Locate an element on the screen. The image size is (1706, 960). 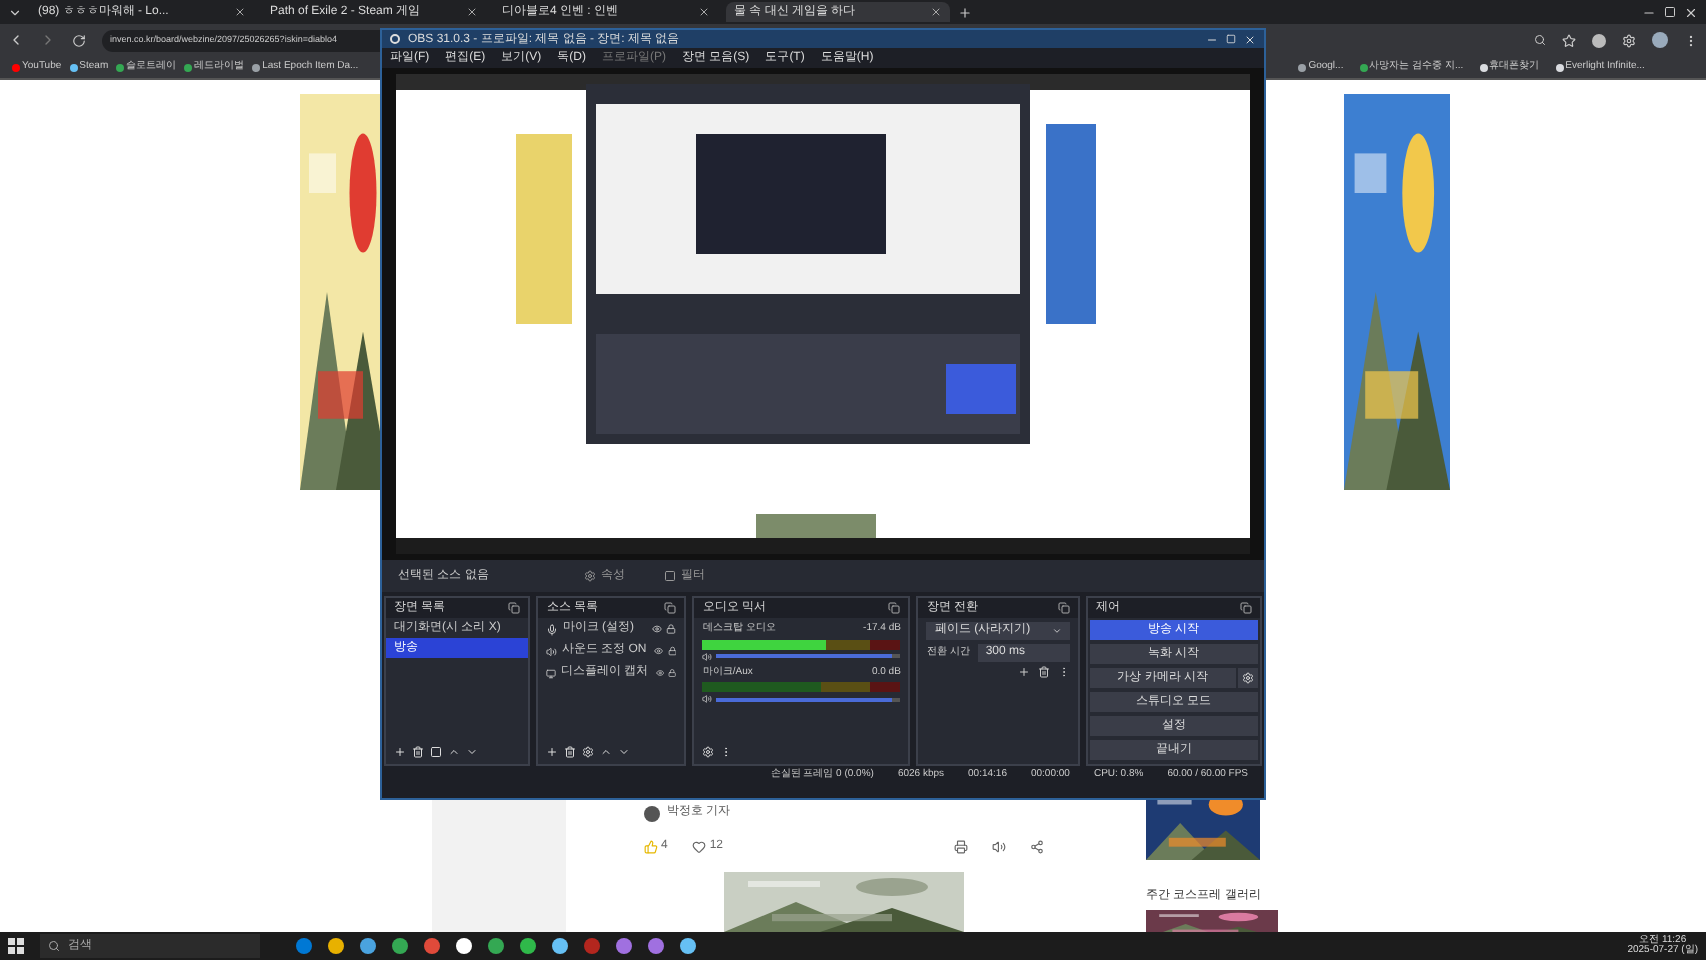
tab-list-icon is located at coordinates (15, 12).